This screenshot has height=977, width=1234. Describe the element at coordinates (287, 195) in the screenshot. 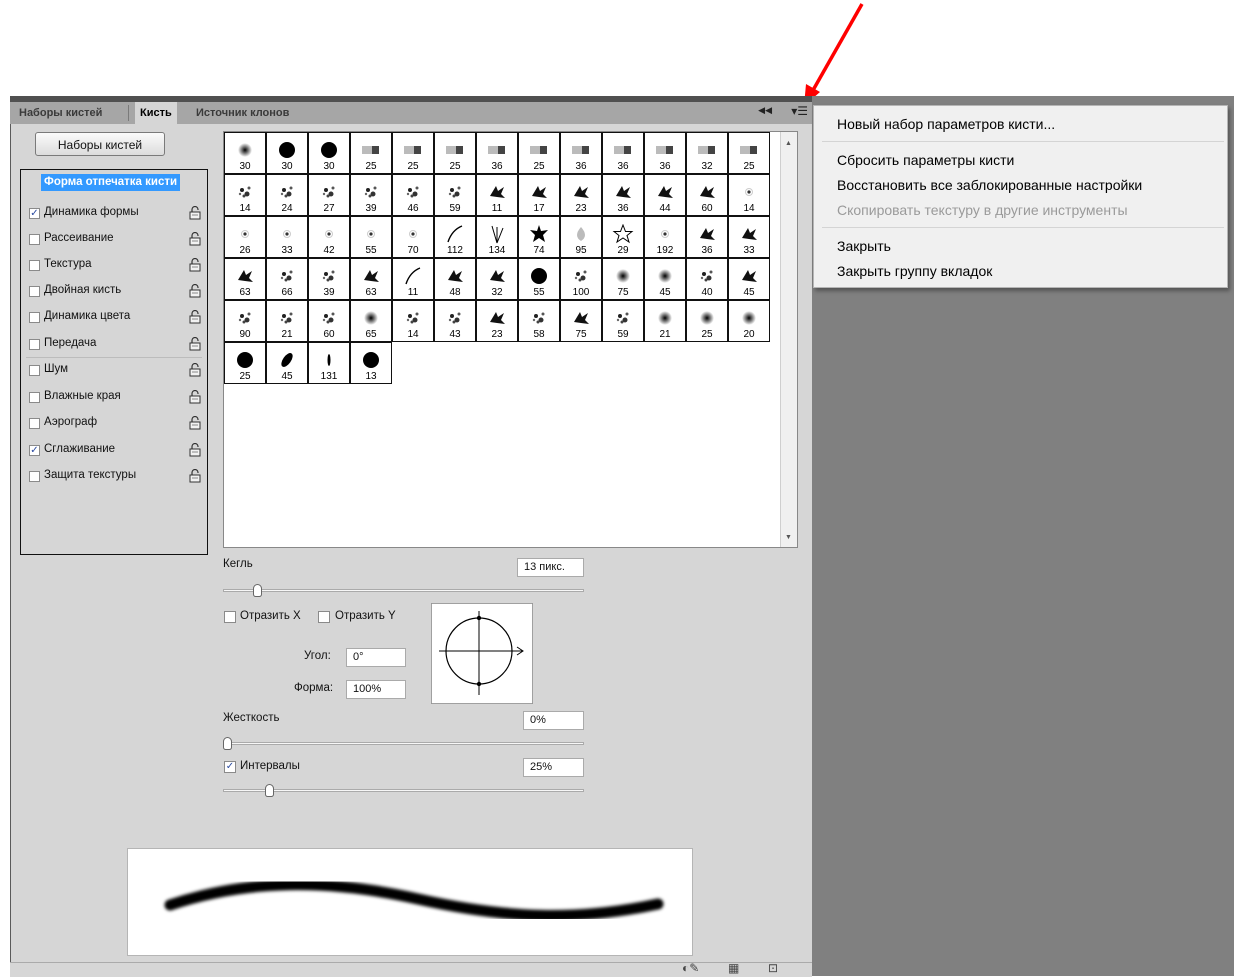

I see `brush-tip-cell: 24` at that location.